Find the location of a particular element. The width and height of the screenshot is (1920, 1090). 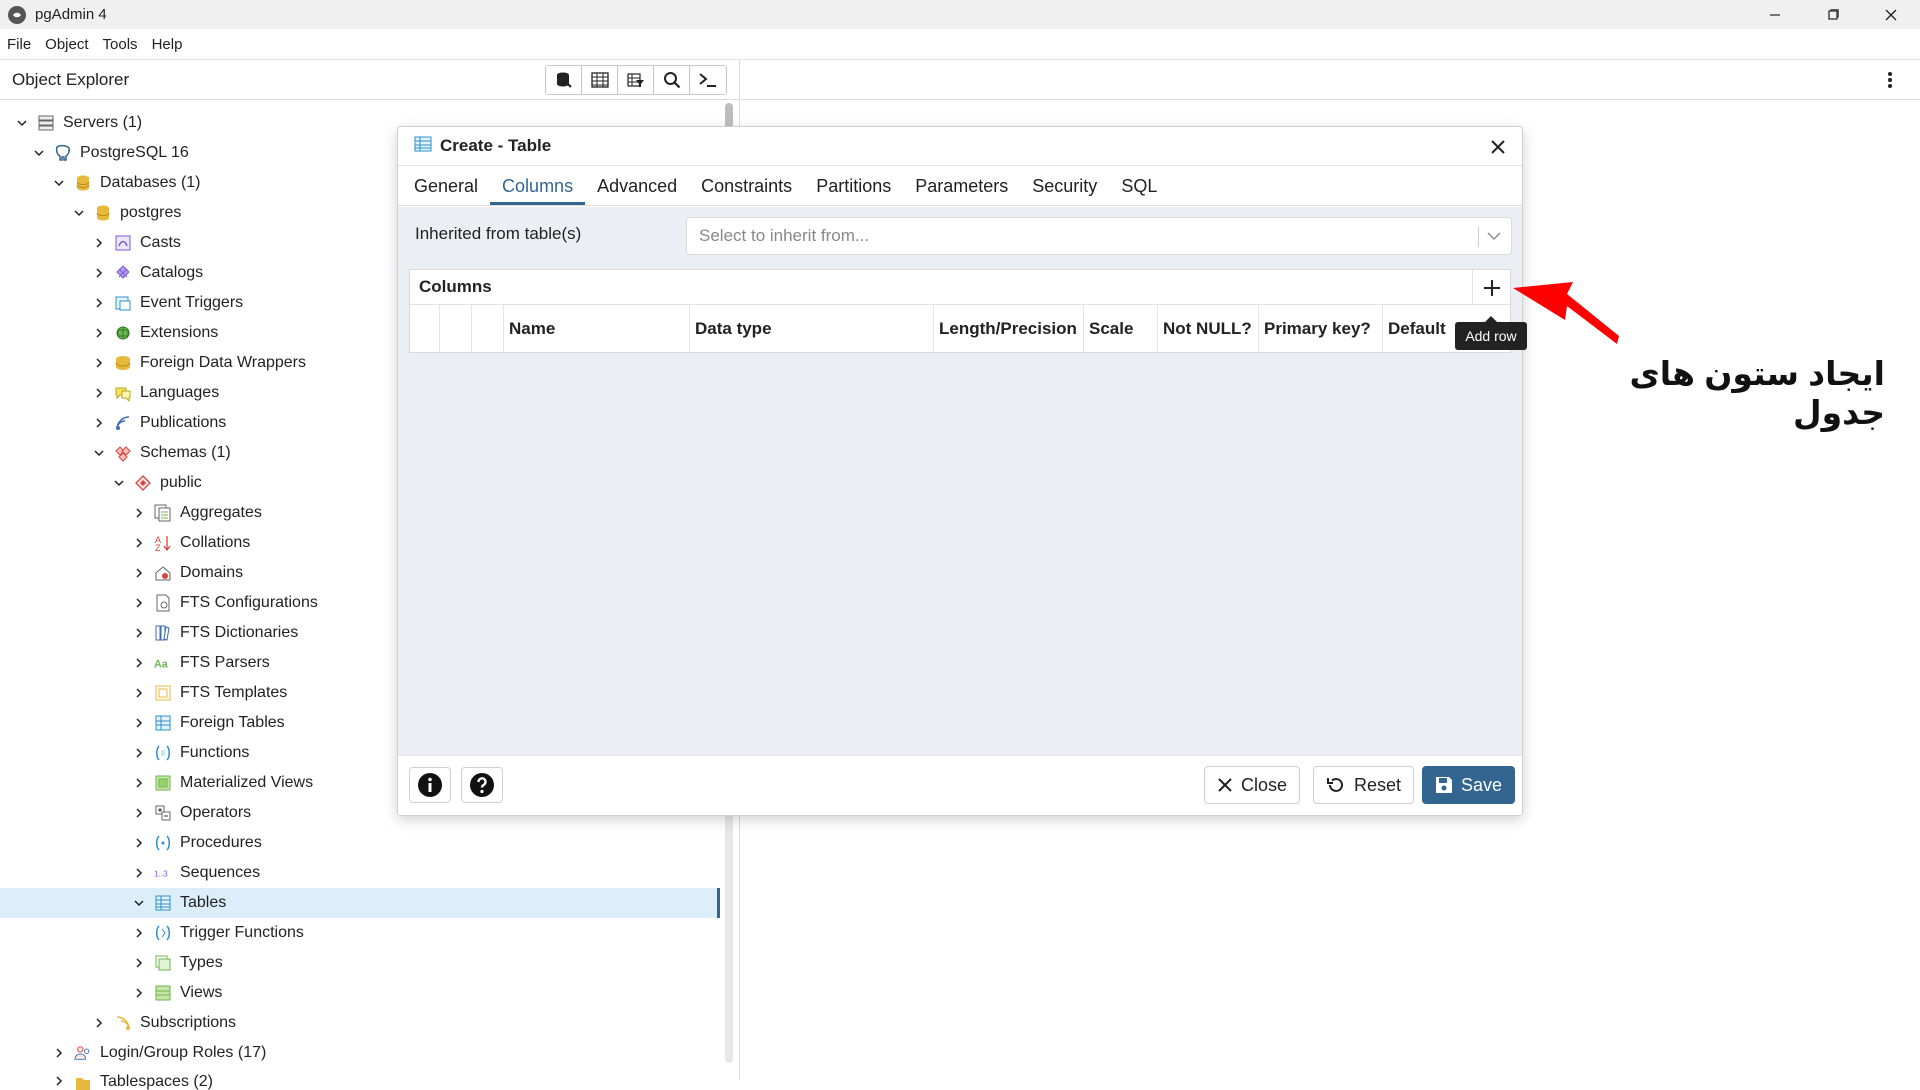

terminal-icon is located at coordinates (708, 80).